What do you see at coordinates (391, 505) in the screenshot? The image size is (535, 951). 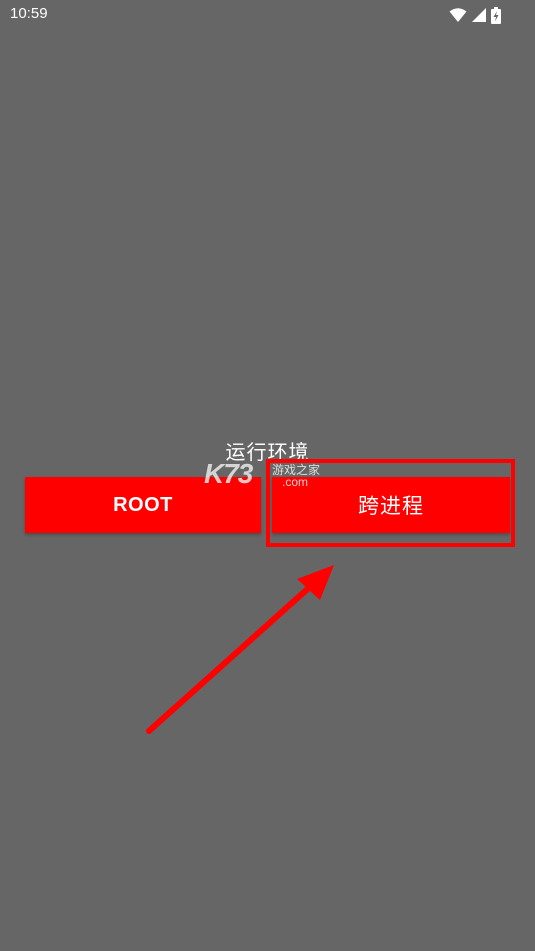 I see `cross-process-button: 跨进程` at bounding box center [391, 505].